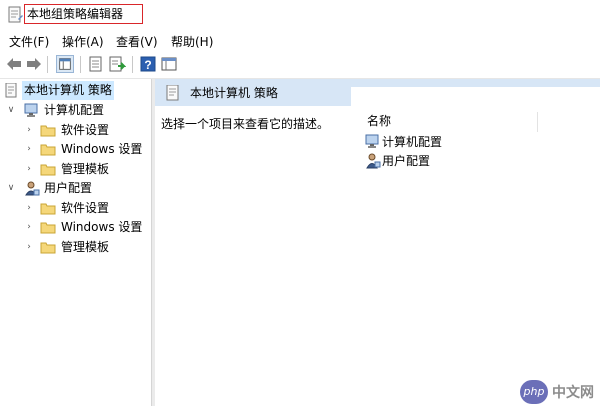 The height and width of the screenshot is (406, 600). What do you see at coordinates (534, 392) in the screenshot?
I see `watermark-logo: php` at bounding box center [534, 392].